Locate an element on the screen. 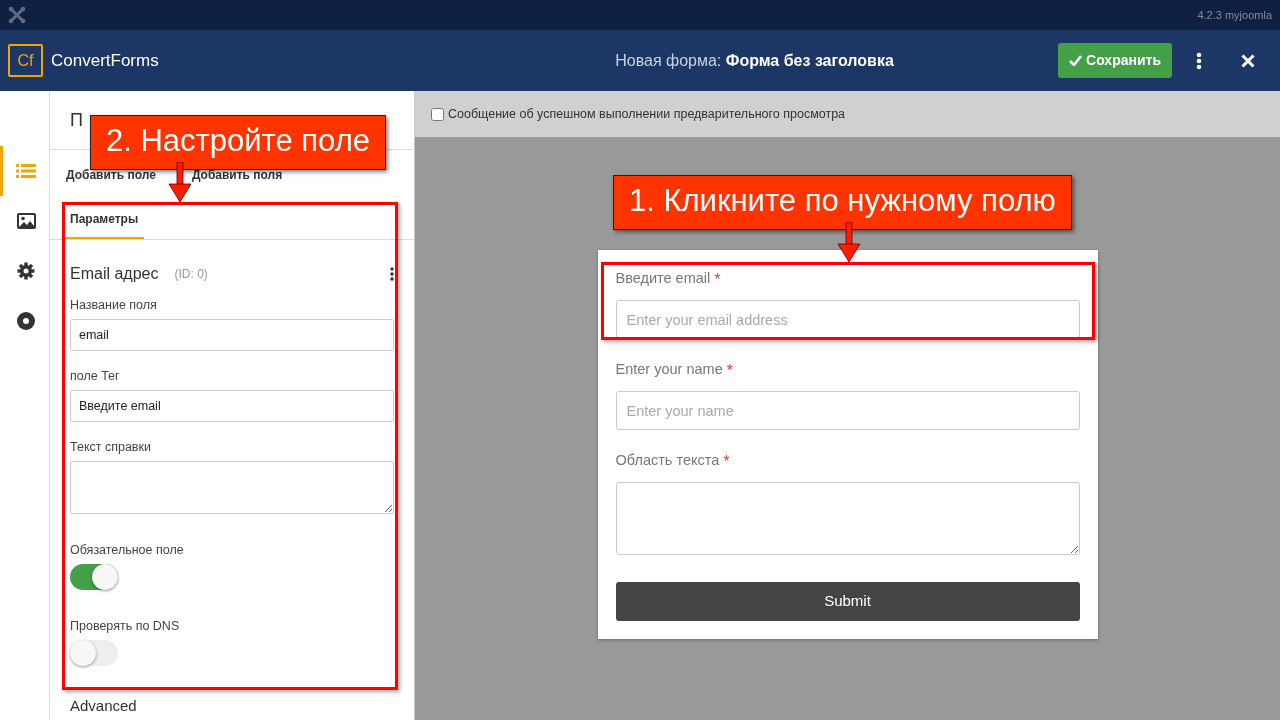  check-icon is located at coordinates (1076, 60).